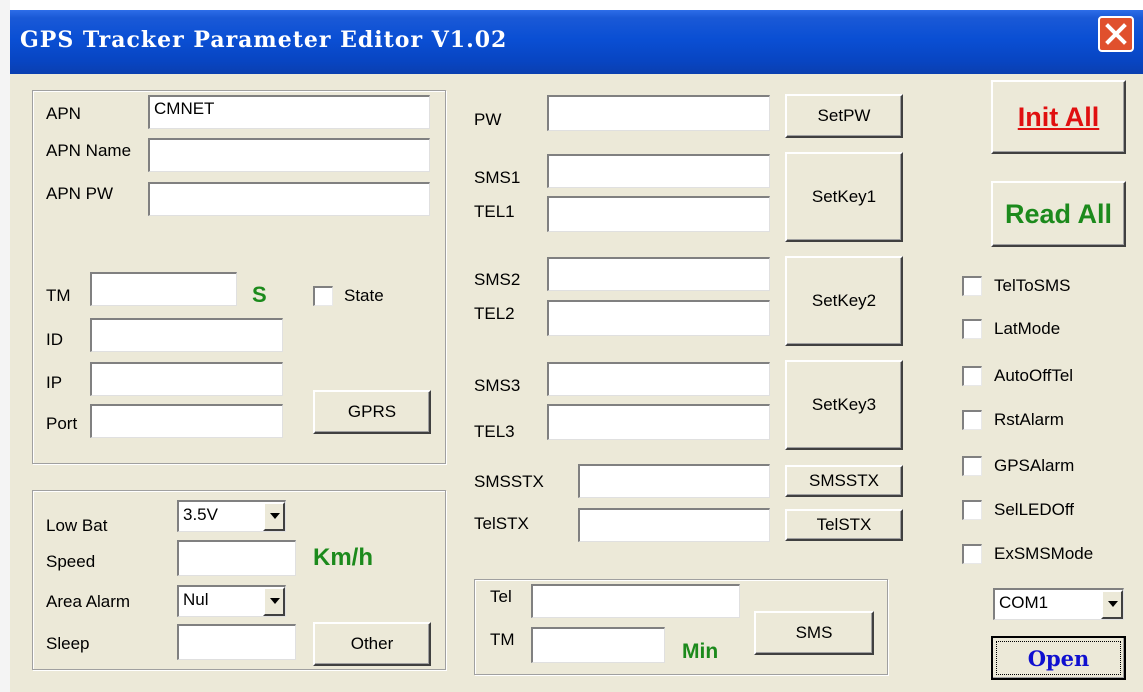 This screenshot has height=692, width=1143. What do you see at coordinates (80, 193) in the screenshot?
I see `apn-pw-label: APN PW` at bounding box center [80, 193].